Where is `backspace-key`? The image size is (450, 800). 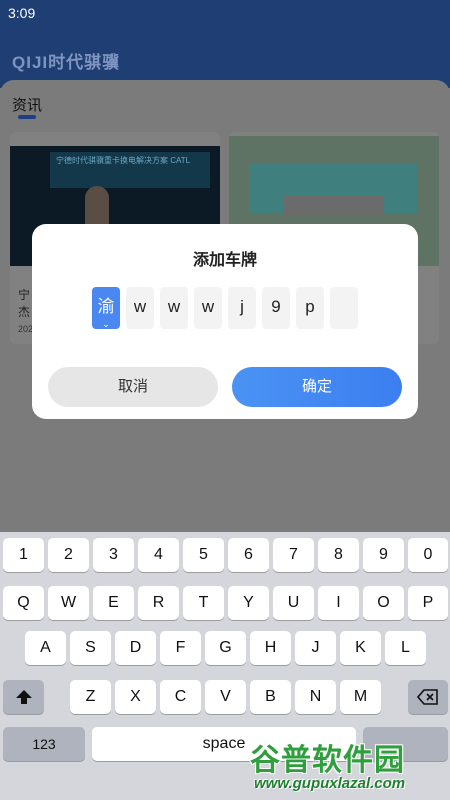
backspace-key is located at coordinates (428, 697).